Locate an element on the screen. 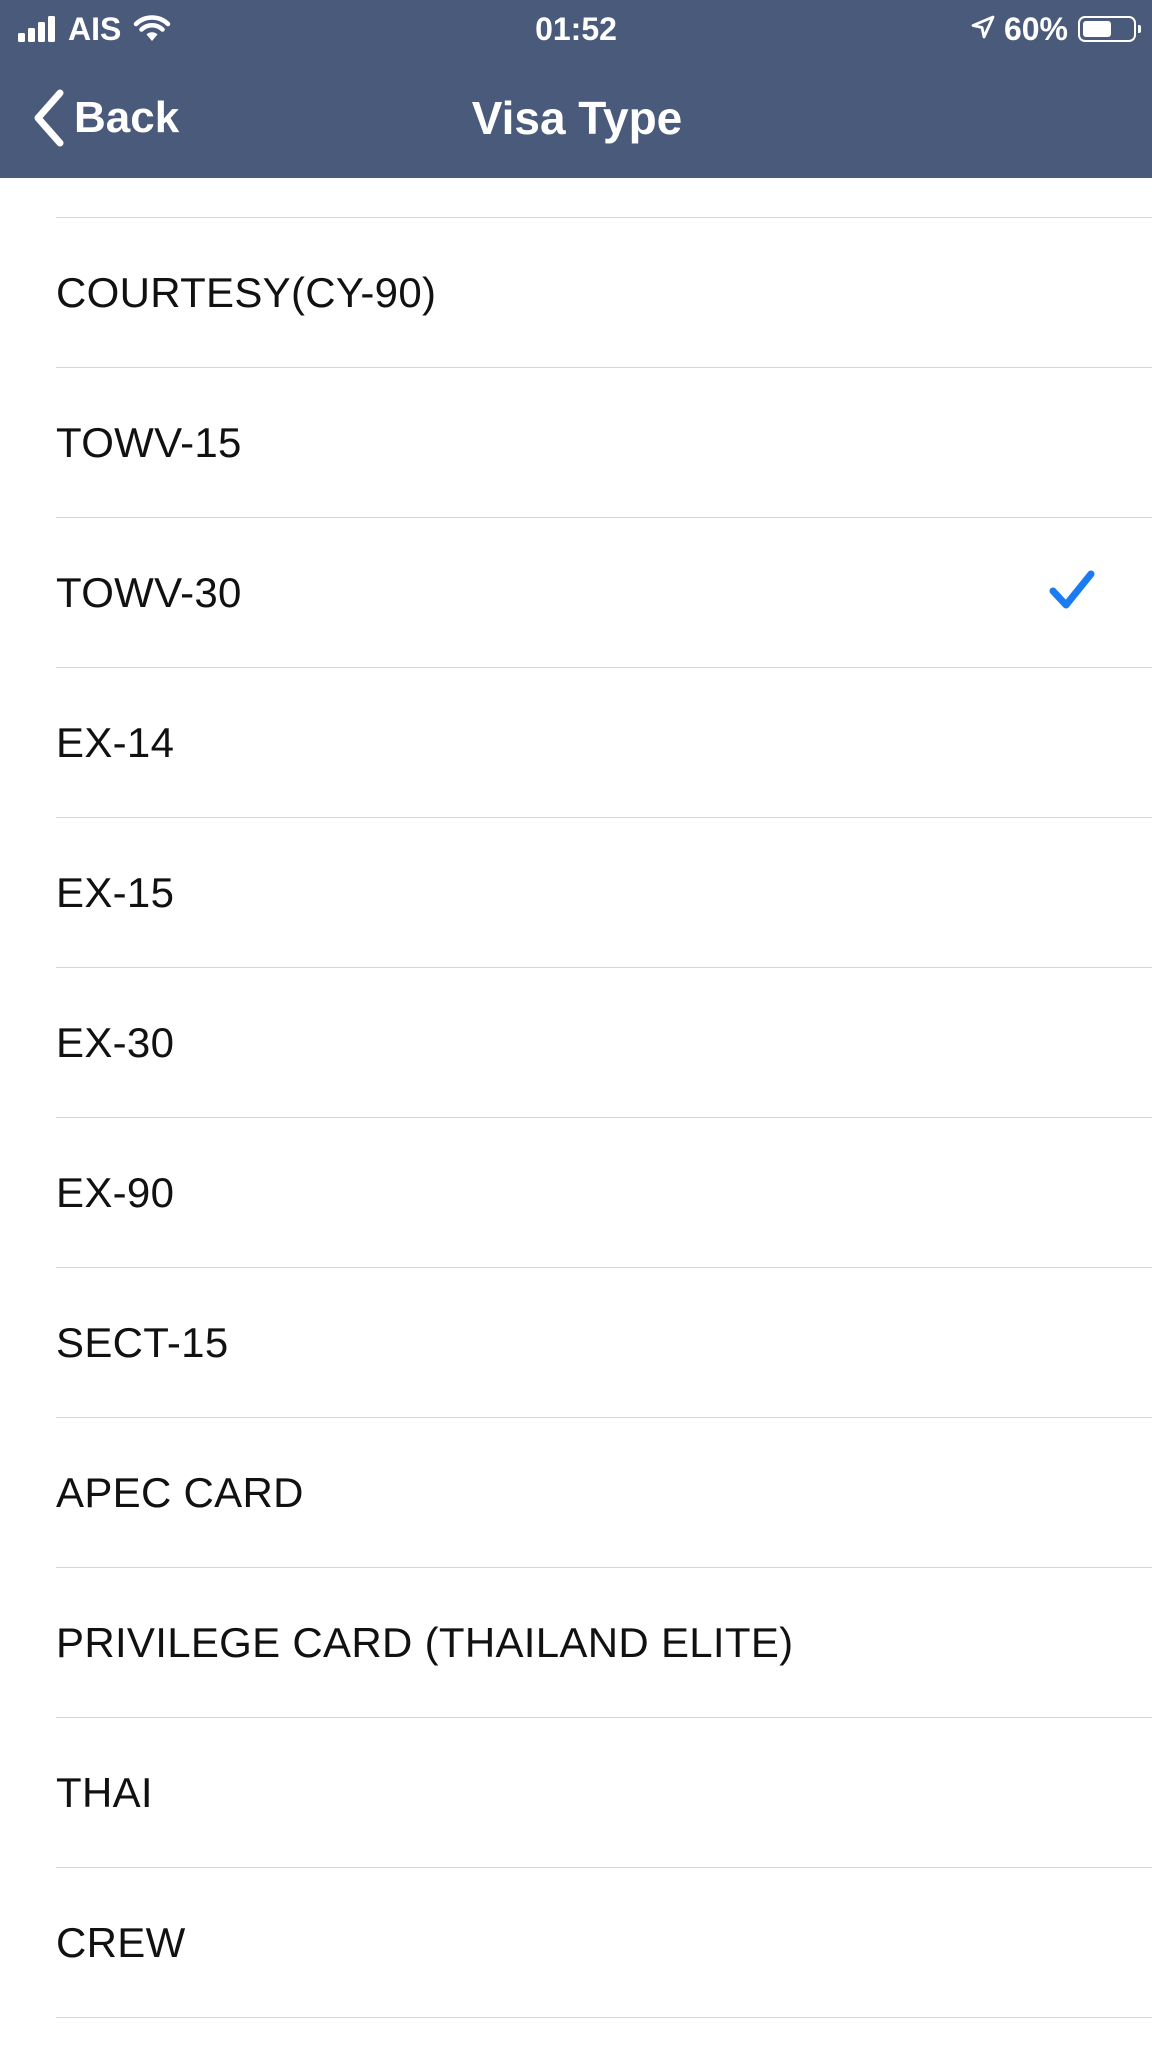  visa-type-label: EX-14 is located at coordinates (115, 742).